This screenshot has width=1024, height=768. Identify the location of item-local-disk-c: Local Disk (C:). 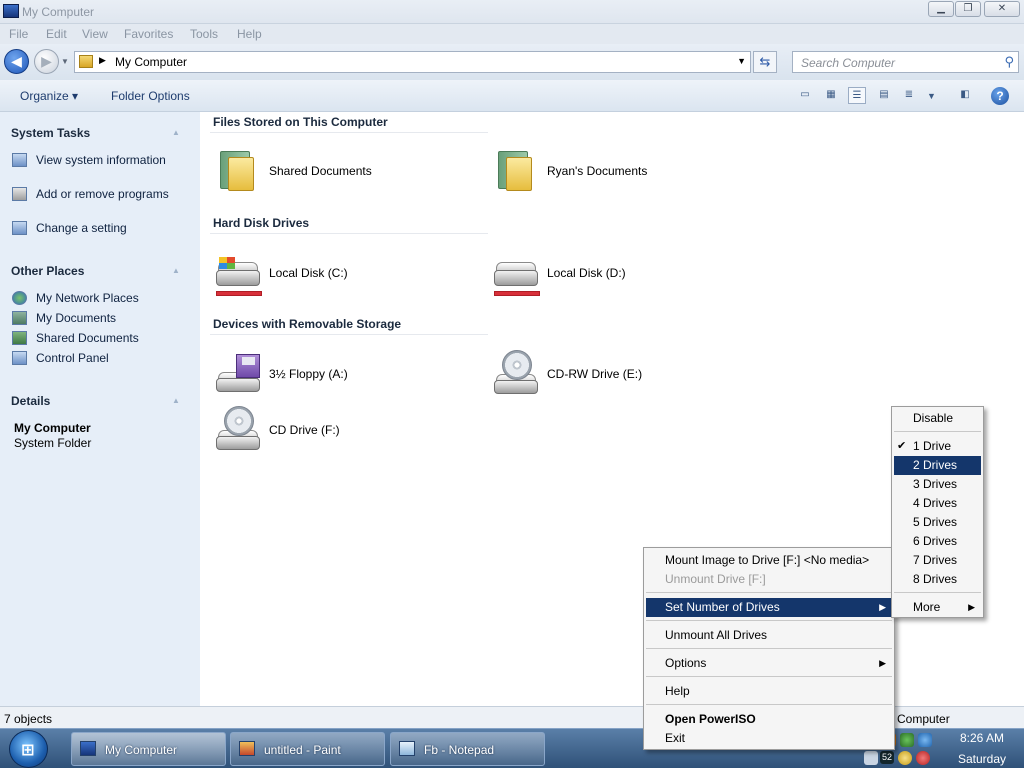
(334, 275).